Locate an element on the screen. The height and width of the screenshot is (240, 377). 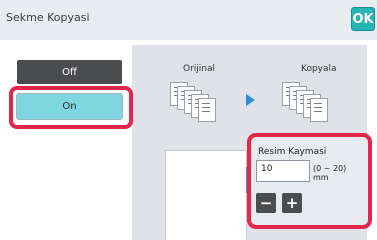
original-label: Orijinal is located at coordinates (199, 69).